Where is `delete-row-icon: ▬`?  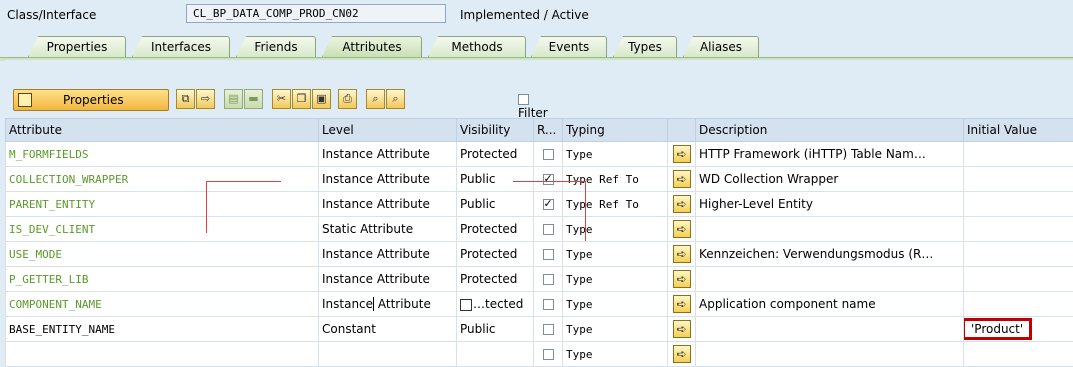 delete-row-icon: ▬ is located at coordinates (253, 99).